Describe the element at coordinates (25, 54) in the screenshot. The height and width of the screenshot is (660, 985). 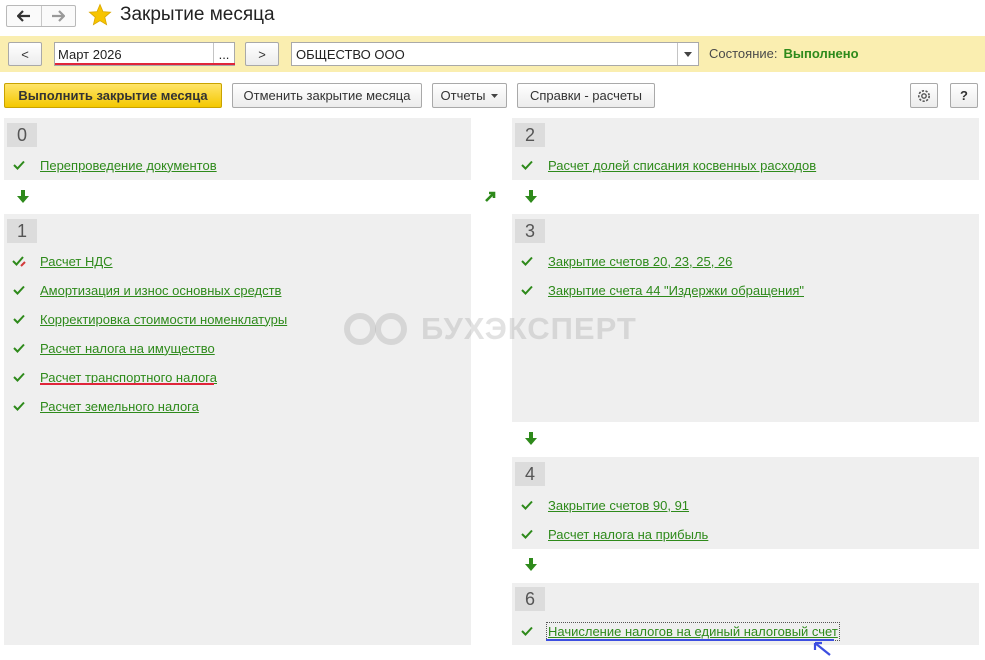
I see `prev-period-button: <` at that location.